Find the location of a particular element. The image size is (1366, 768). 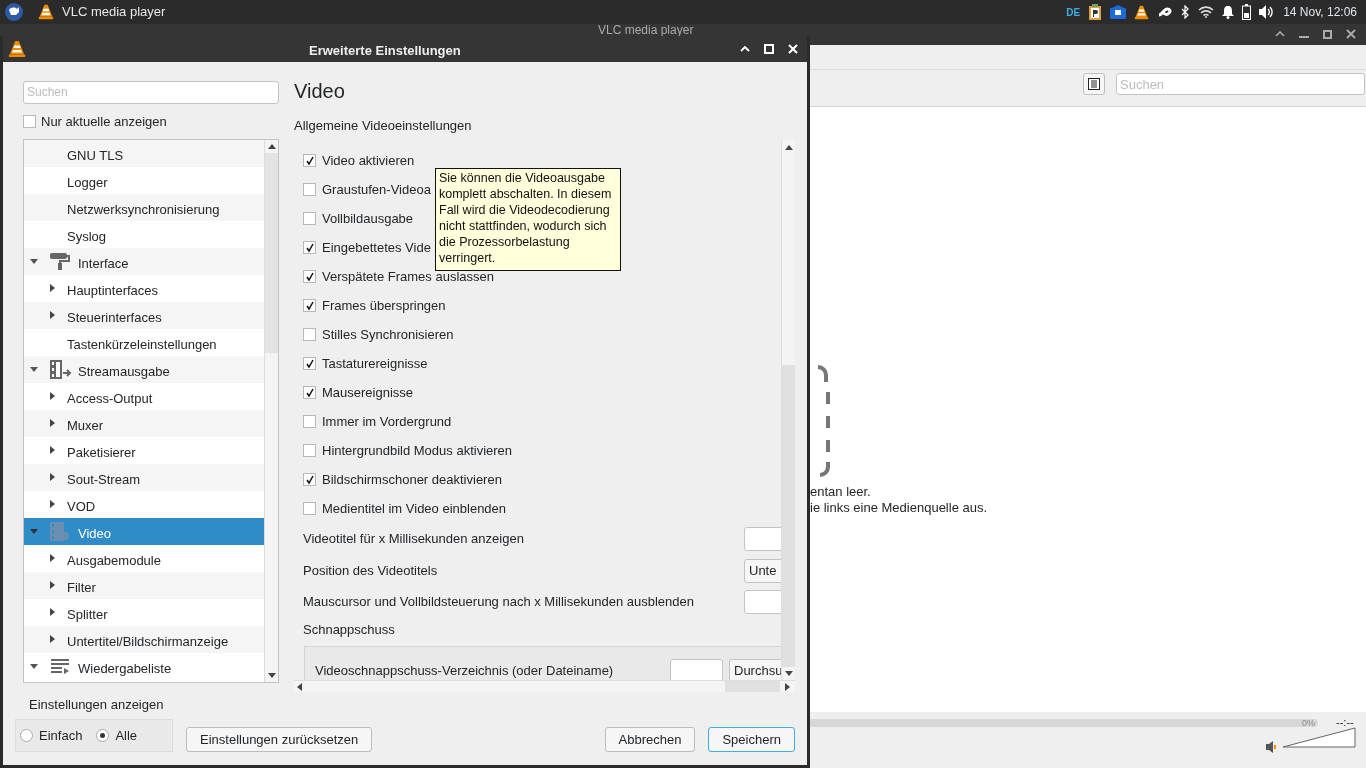

clipboard-icon is located at coordinates (1095, 12).